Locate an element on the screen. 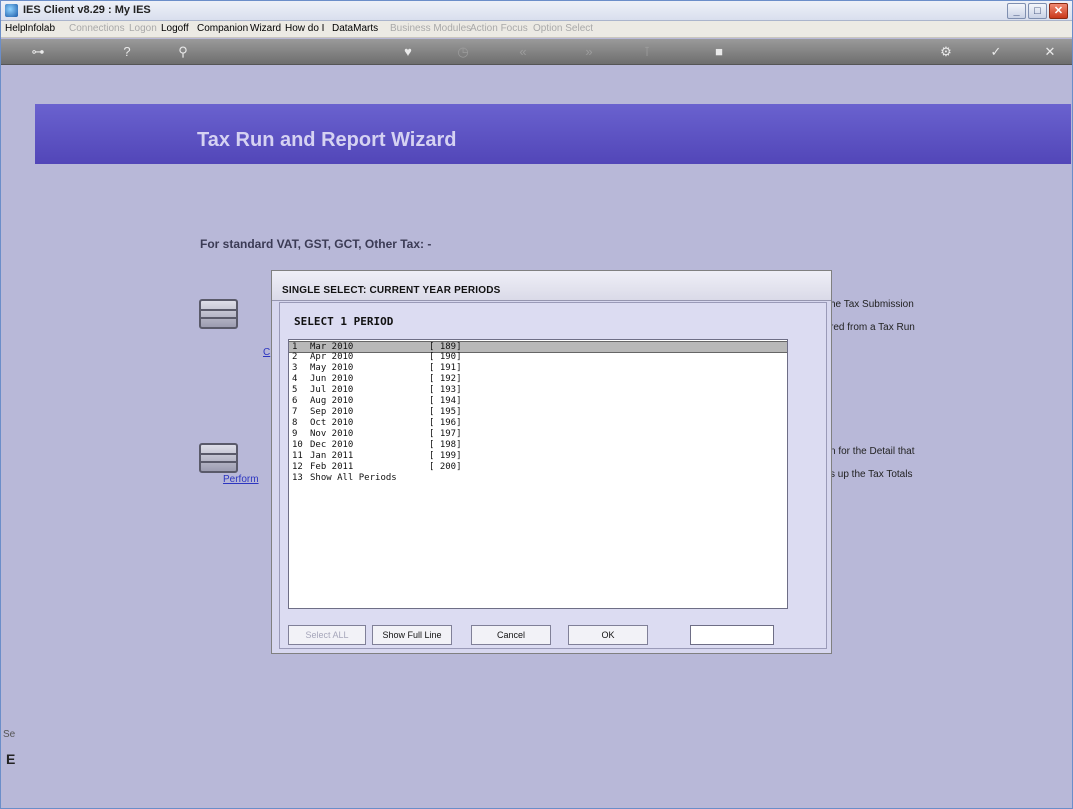 The width and height of the screenshot is (1073, 809). minimize-icon: _ is located at coordinates (1016, 11).